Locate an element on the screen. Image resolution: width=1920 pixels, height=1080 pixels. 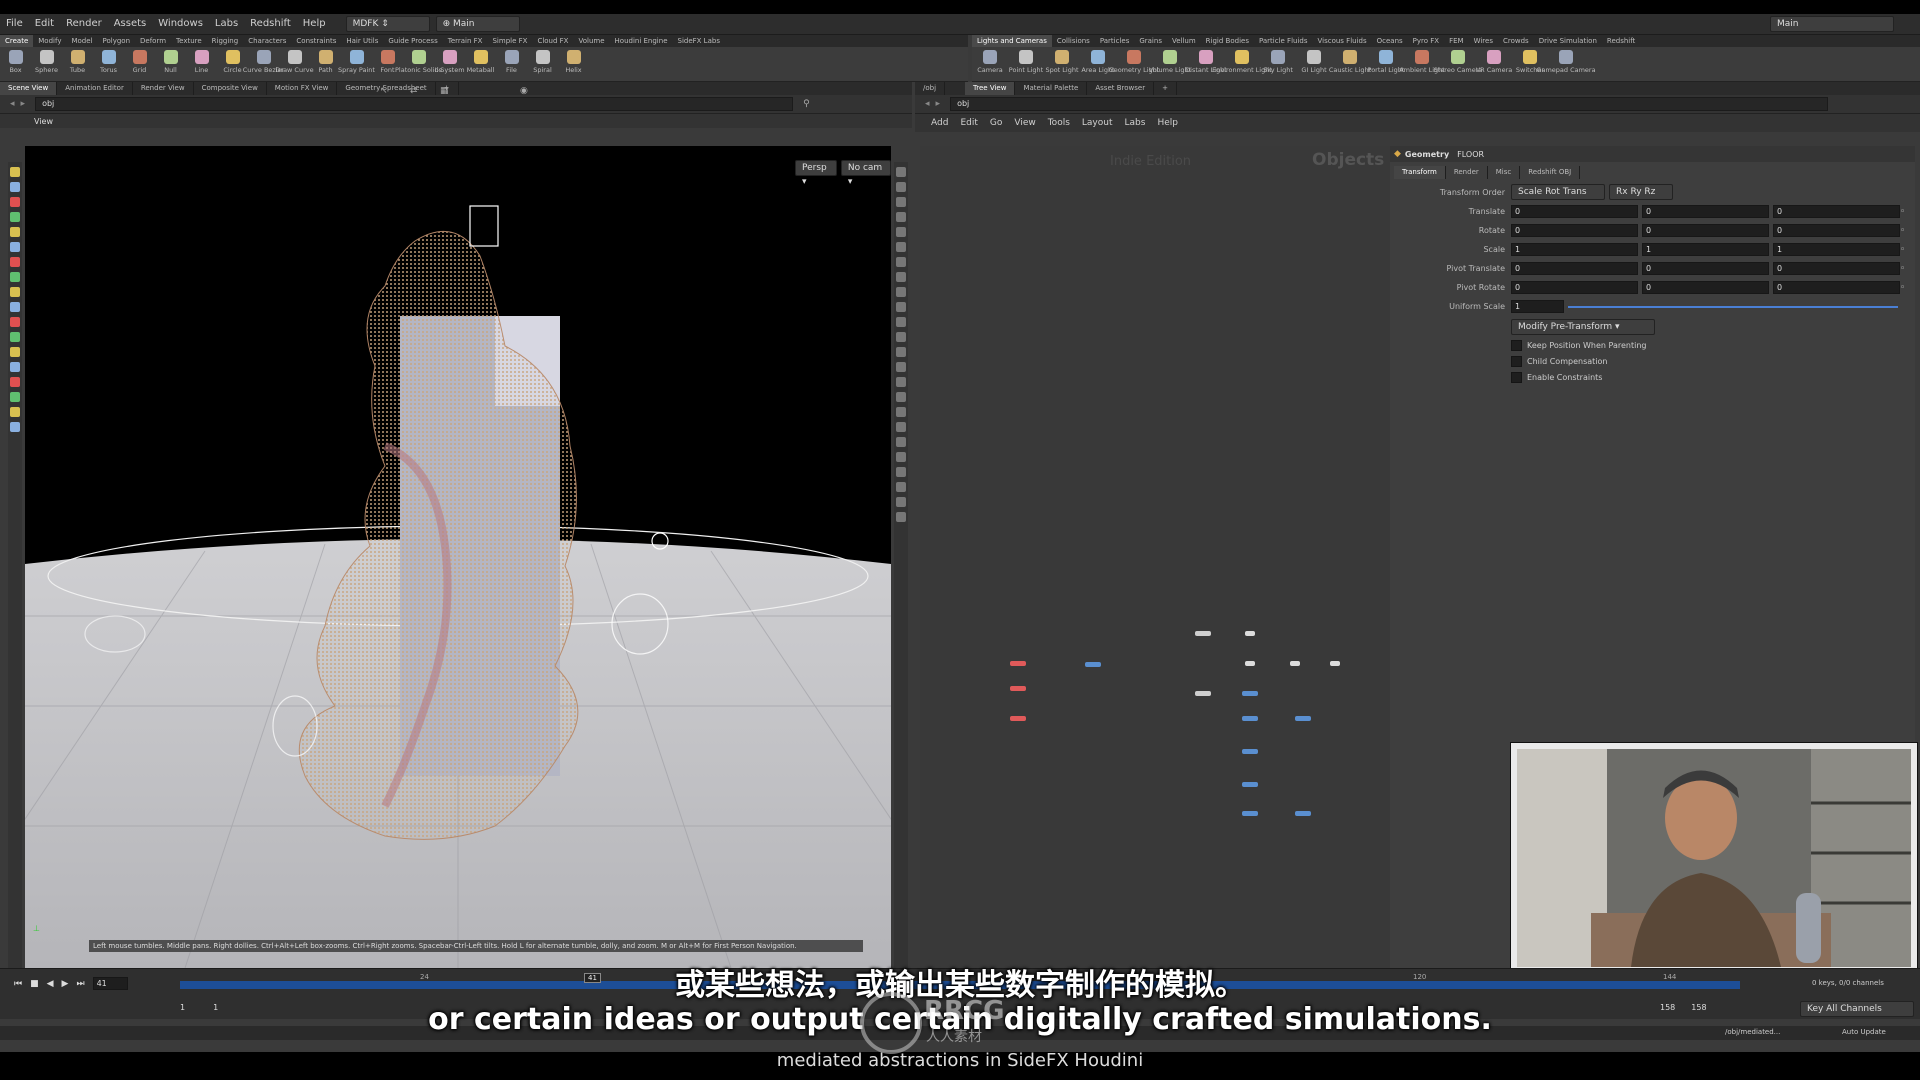
tool-area-light: Area Light is located at coordinates (1098, 64).